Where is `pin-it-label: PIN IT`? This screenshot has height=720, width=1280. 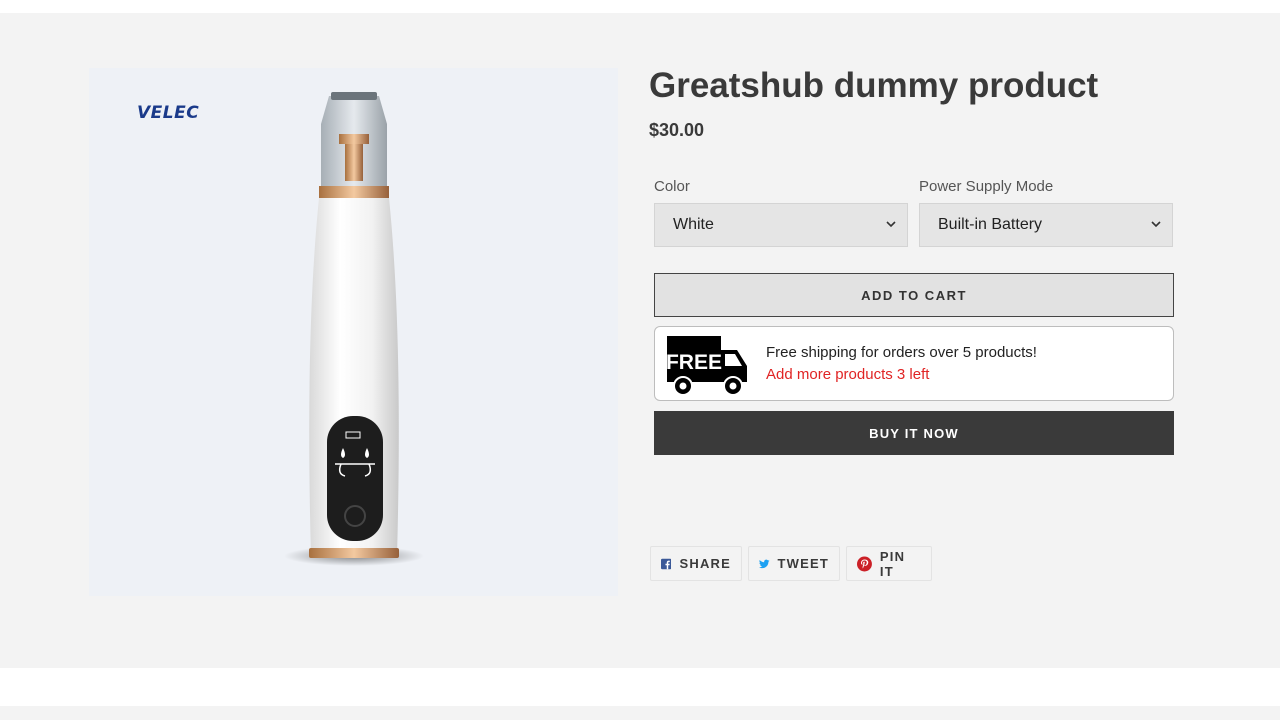
pin-it-label: PIN IT is located at coordinates (892, 563).